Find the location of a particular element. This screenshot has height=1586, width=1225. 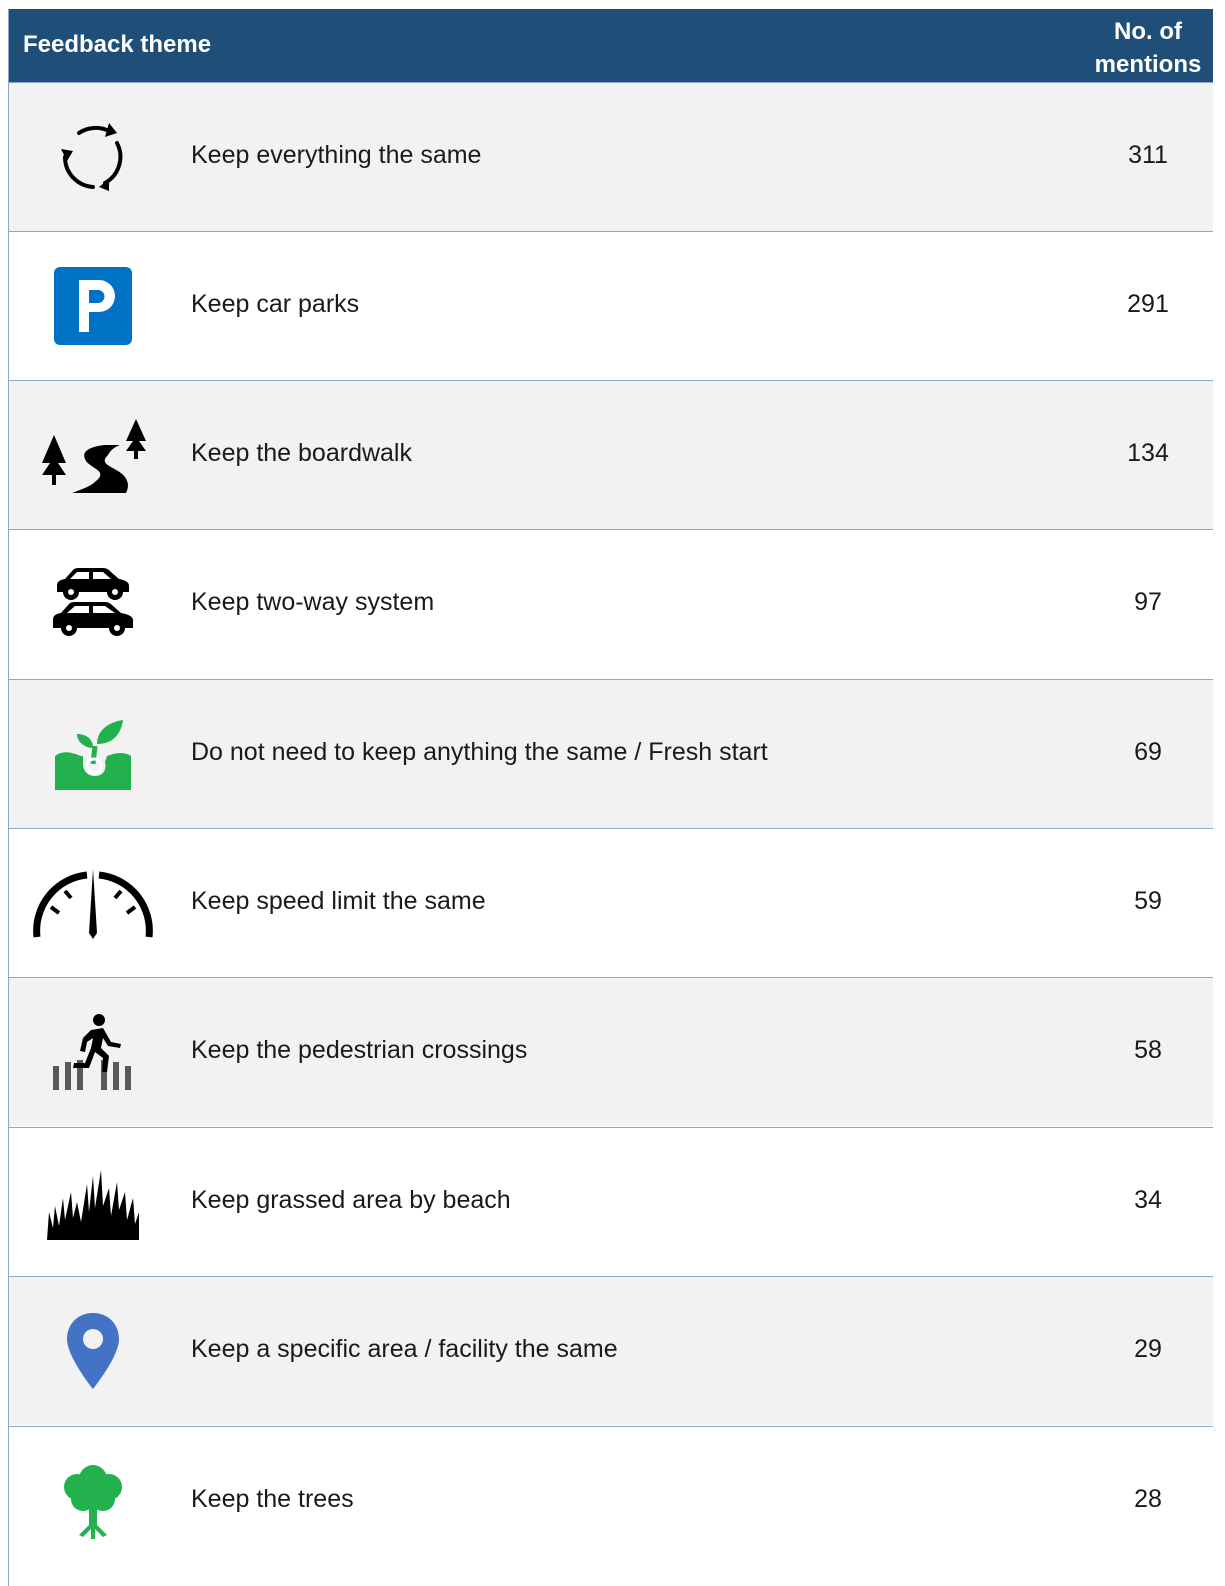

parking-sign-icon is located at coordinates (93, 306).